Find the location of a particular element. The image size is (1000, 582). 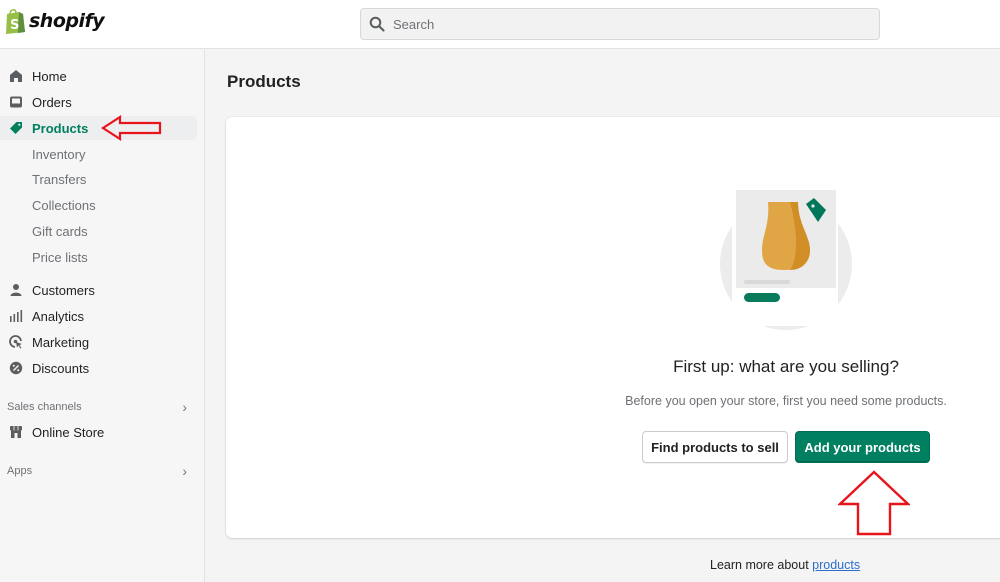

sales-channels-label: Sales channels is located at coordinates (44, 407).